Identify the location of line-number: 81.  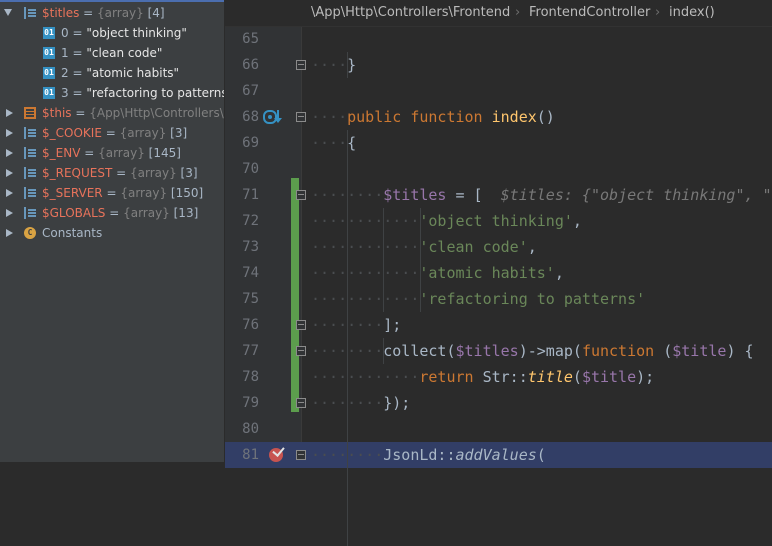
(242, 455).